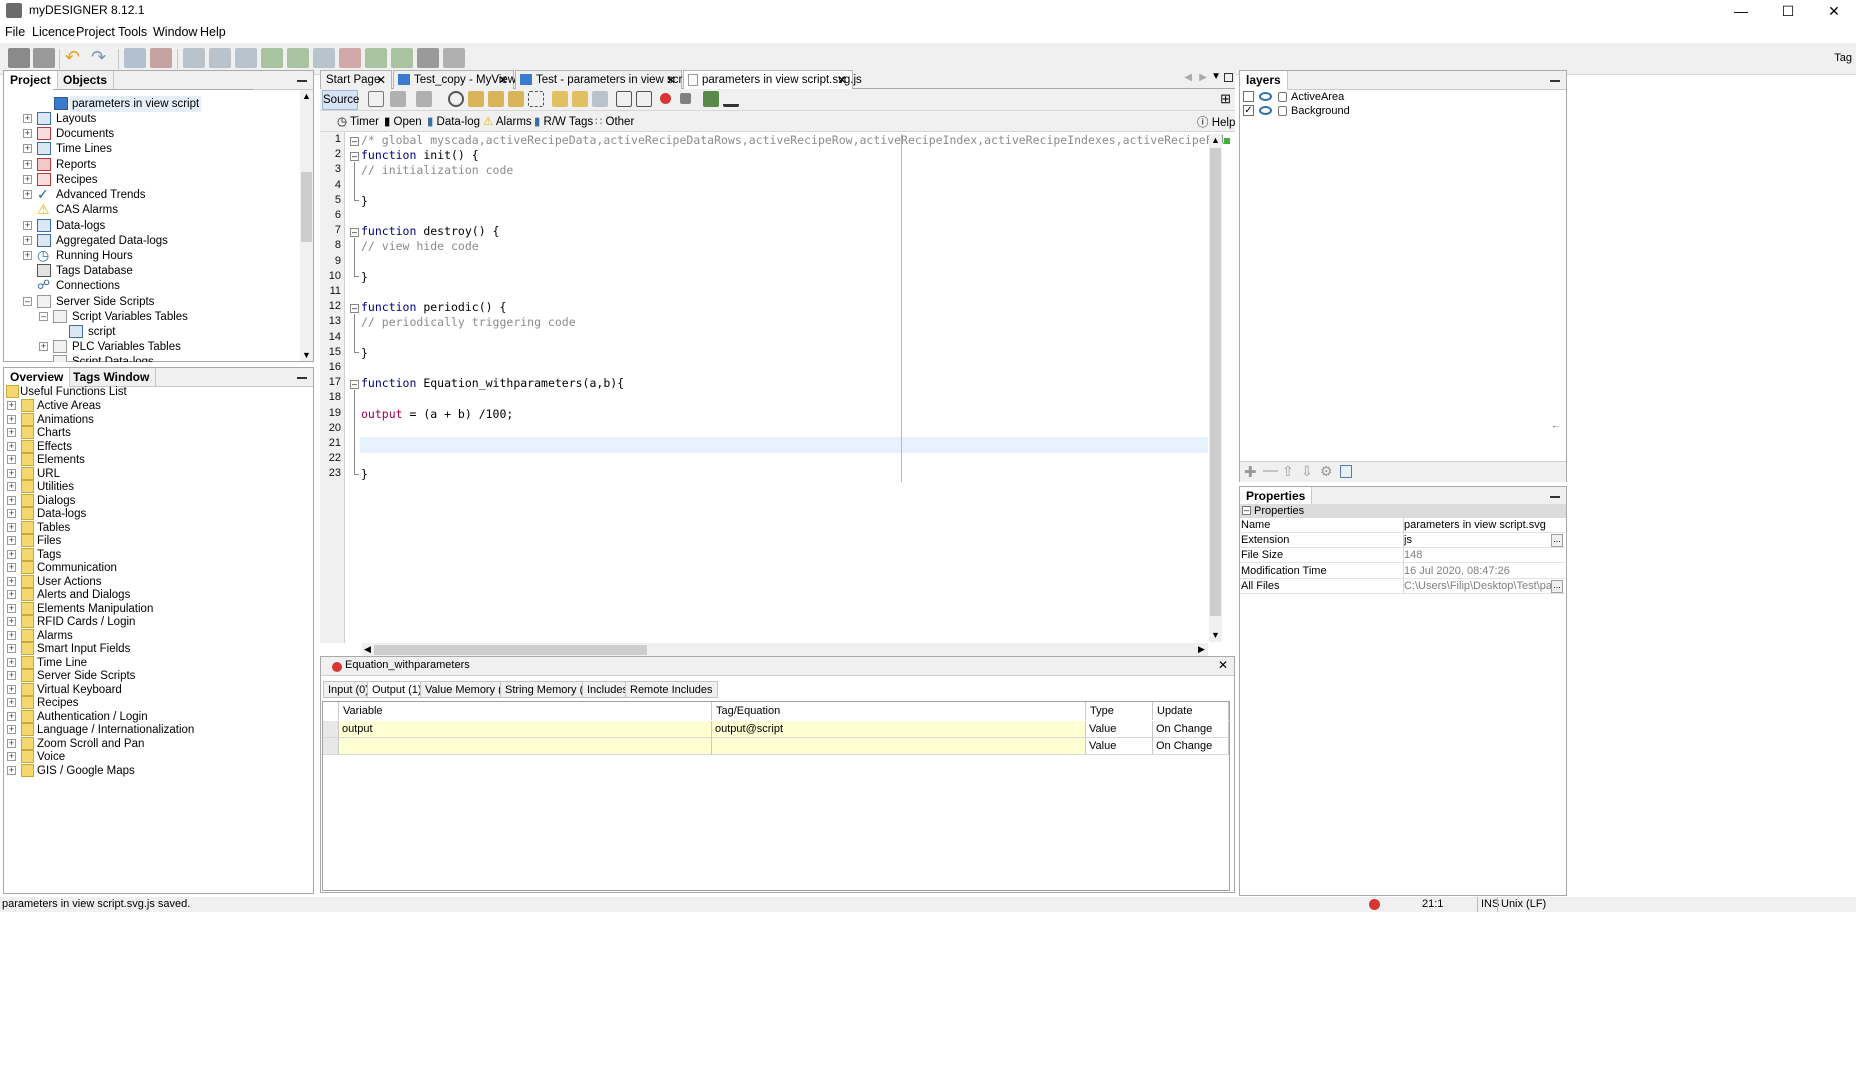  What do you see at coordinates (507, 121) in the screenshot?
I see `alarms-button: ⚠ Alarms` at bounding box center [507, 121].